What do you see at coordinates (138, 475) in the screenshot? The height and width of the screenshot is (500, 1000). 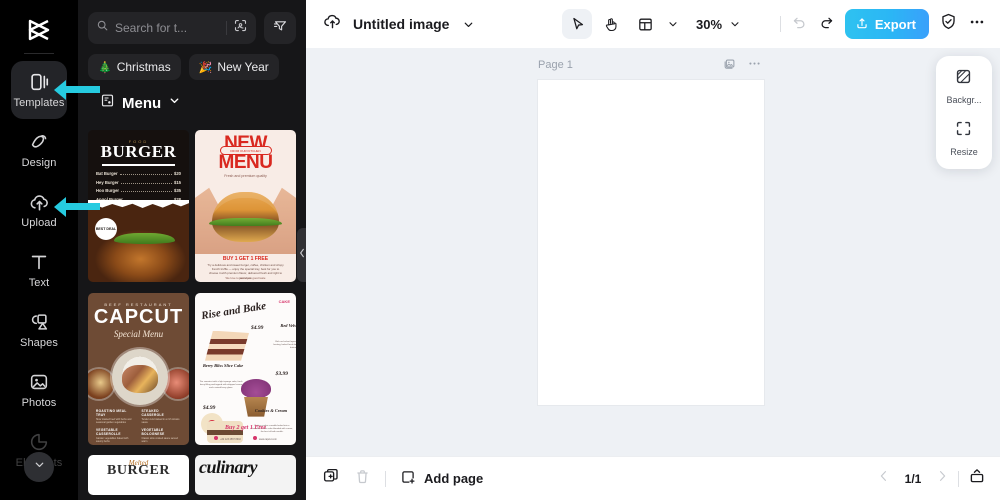 I see `template-card-melted-burger: Melted BURGER` at bounding box center [138, 475].